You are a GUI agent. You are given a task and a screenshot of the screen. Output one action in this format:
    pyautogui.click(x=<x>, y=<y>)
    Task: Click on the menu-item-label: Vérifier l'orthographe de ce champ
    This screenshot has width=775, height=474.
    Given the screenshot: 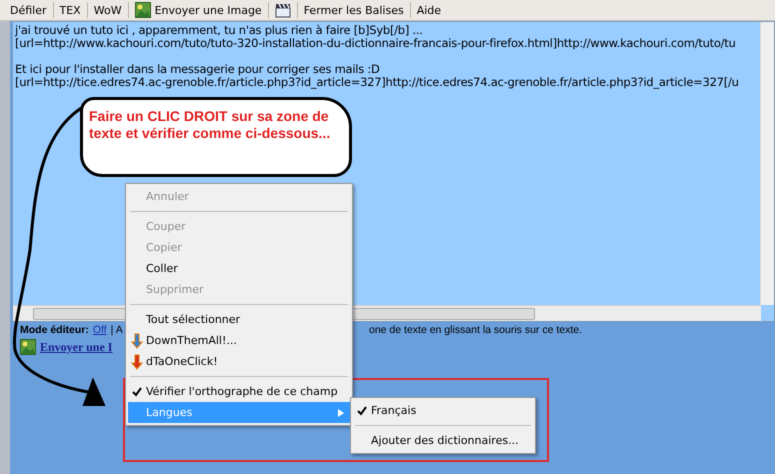 What is the action you would take?
    pyautogui.click(x=242, y=391)
    